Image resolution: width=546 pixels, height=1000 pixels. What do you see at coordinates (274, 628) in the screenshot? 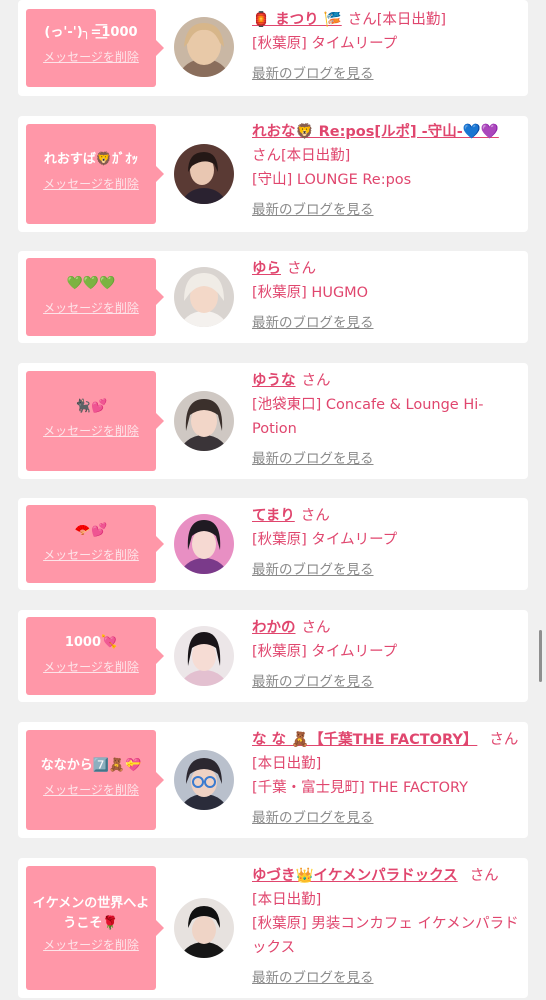
I see `cast-name-link: わかの` at bounding box center [274, 628].